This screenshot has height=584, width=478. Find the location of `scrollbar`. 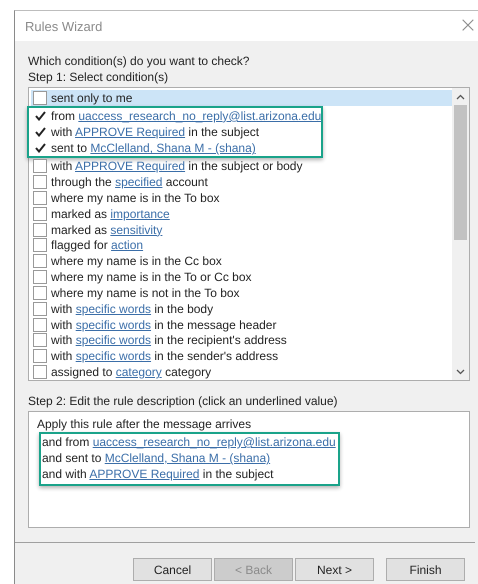

scrollbar is located at coordinates (460, 234).